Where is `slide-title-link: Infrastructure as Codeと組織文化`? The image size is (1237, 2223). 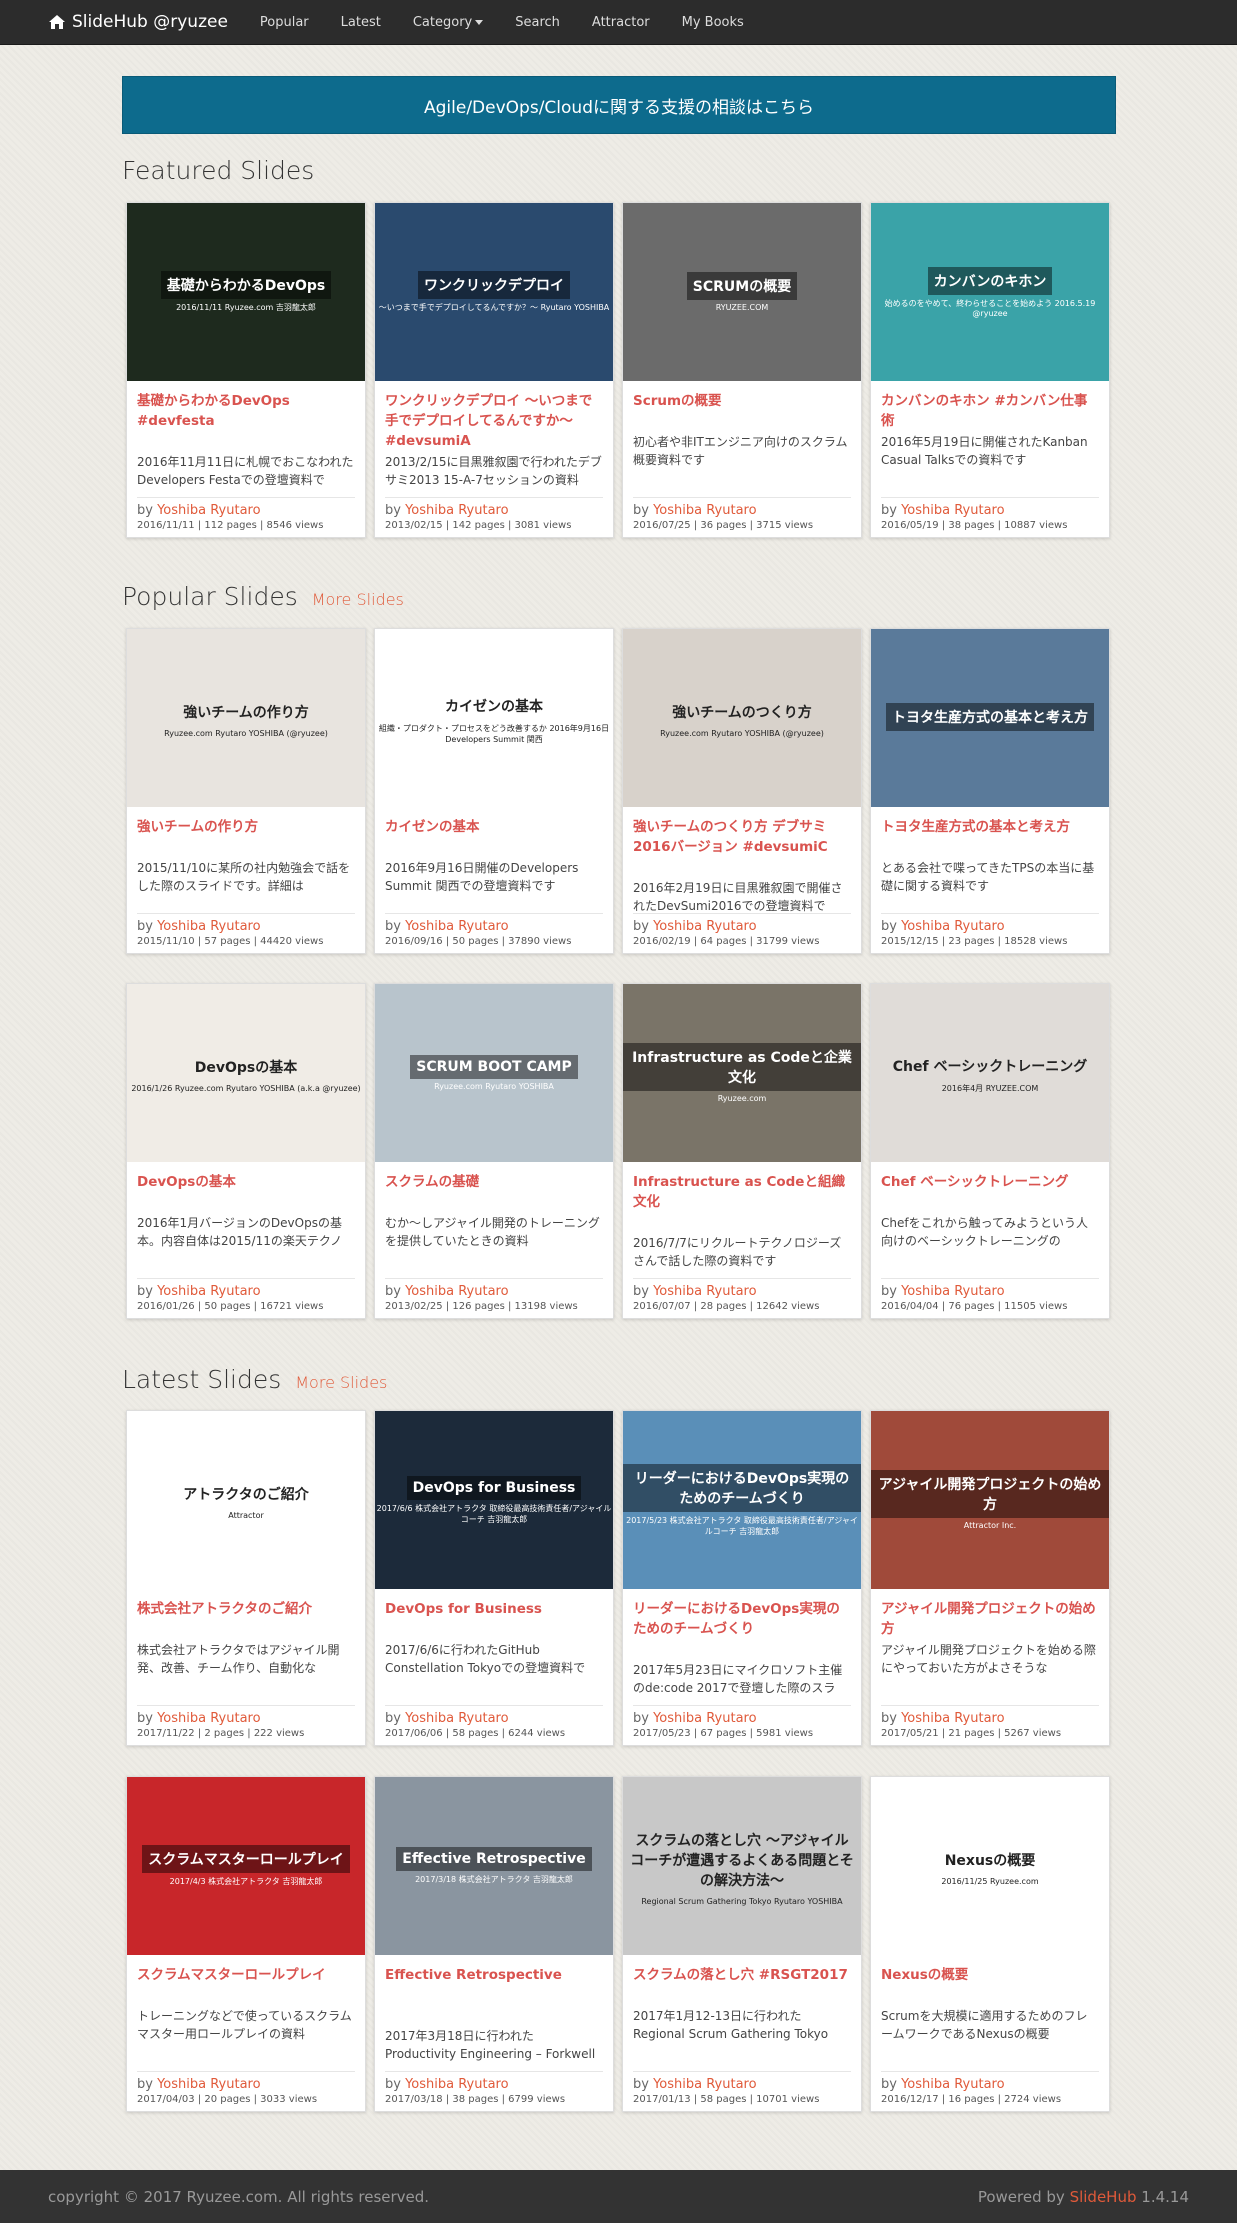 slide-title-link: Infrastructure as Codeと組織文化 is located at coordinates (742, 1203).